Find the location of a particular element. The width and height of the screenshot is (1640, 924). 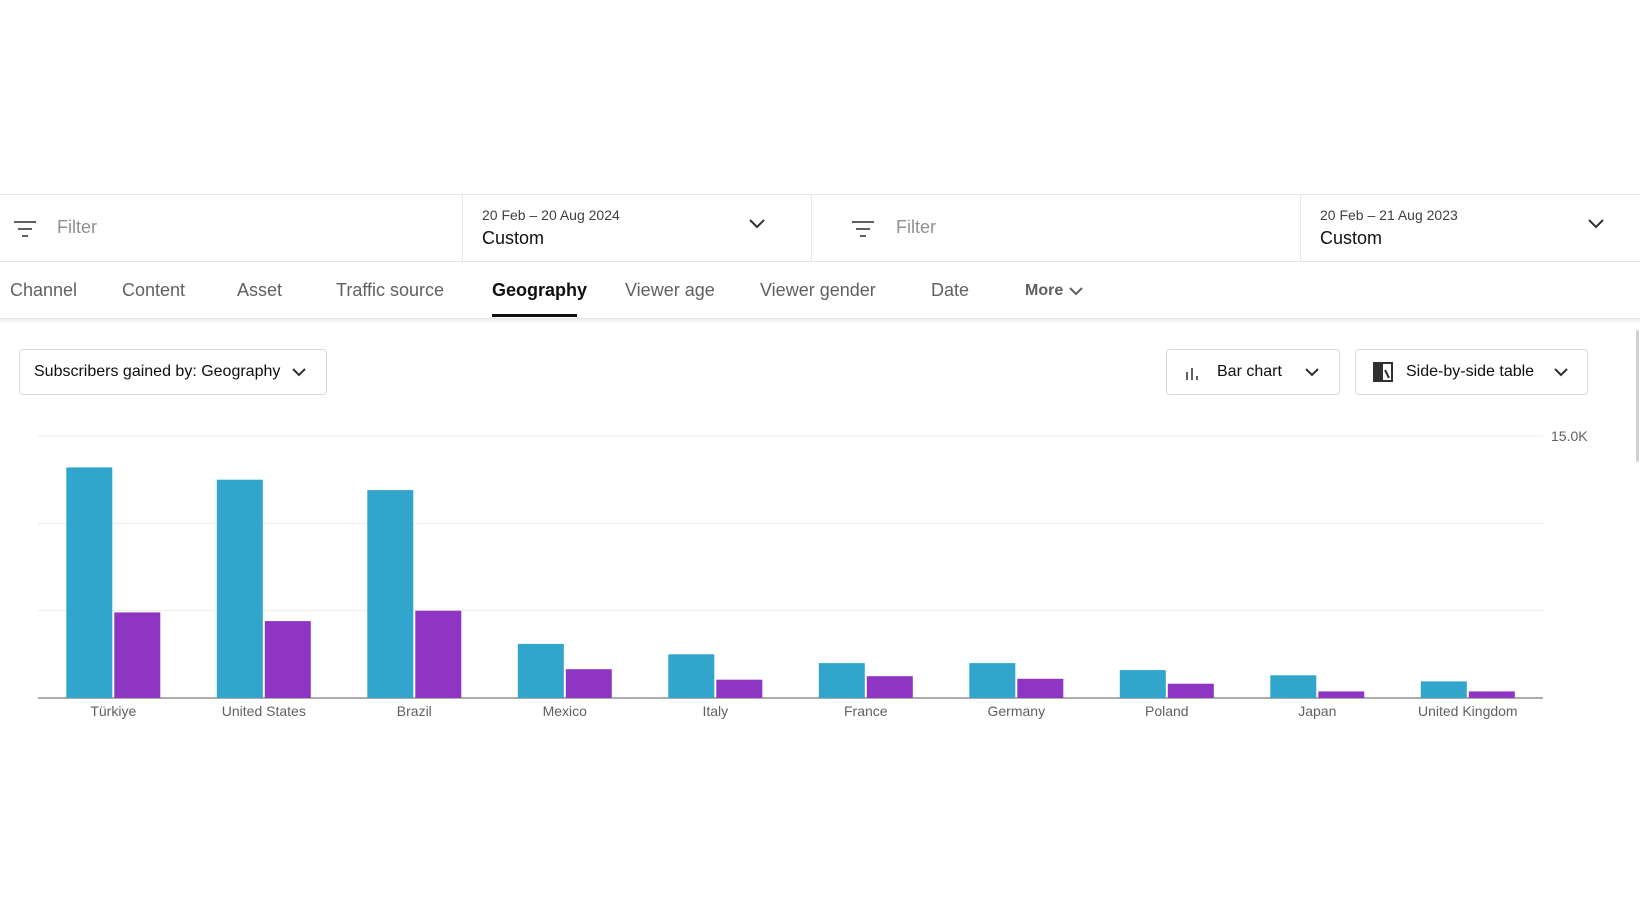

x-tick-label: France is located at coordinates (866, 711).